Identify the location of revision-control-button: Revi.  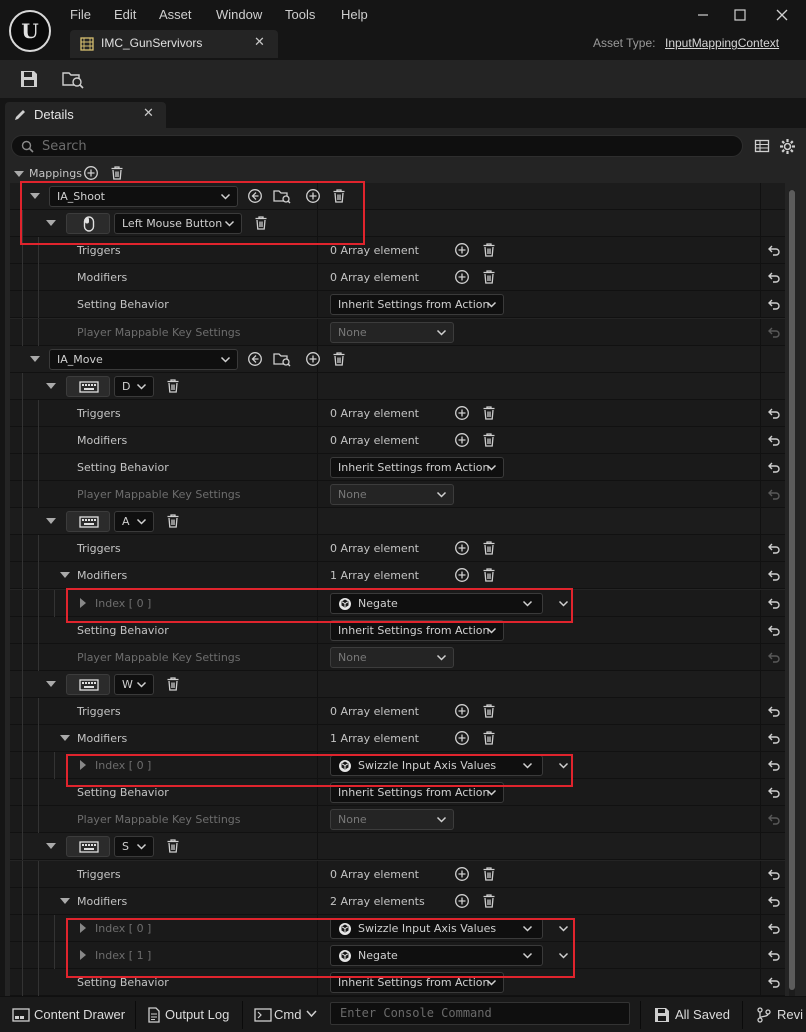
(776, 1014).